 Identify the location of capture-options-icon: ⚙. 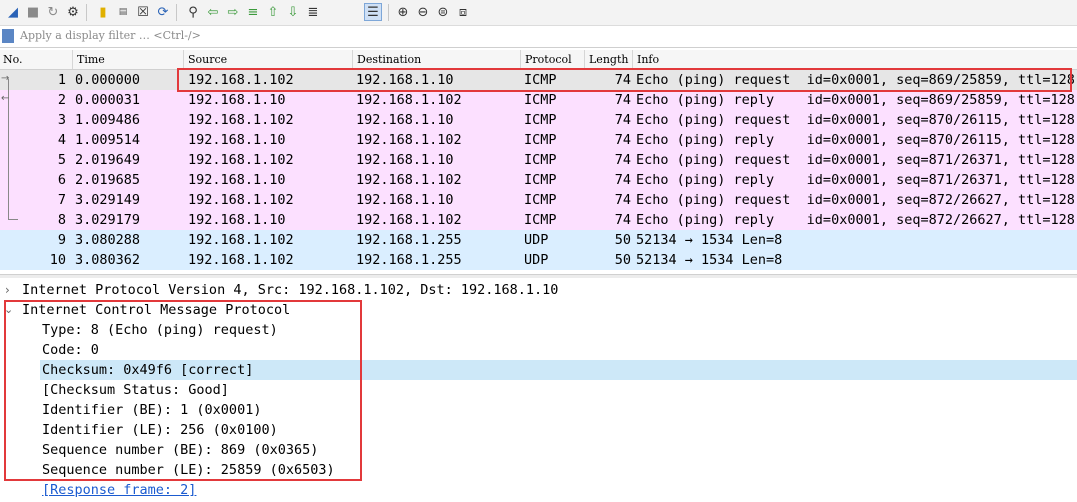
(73, 12).